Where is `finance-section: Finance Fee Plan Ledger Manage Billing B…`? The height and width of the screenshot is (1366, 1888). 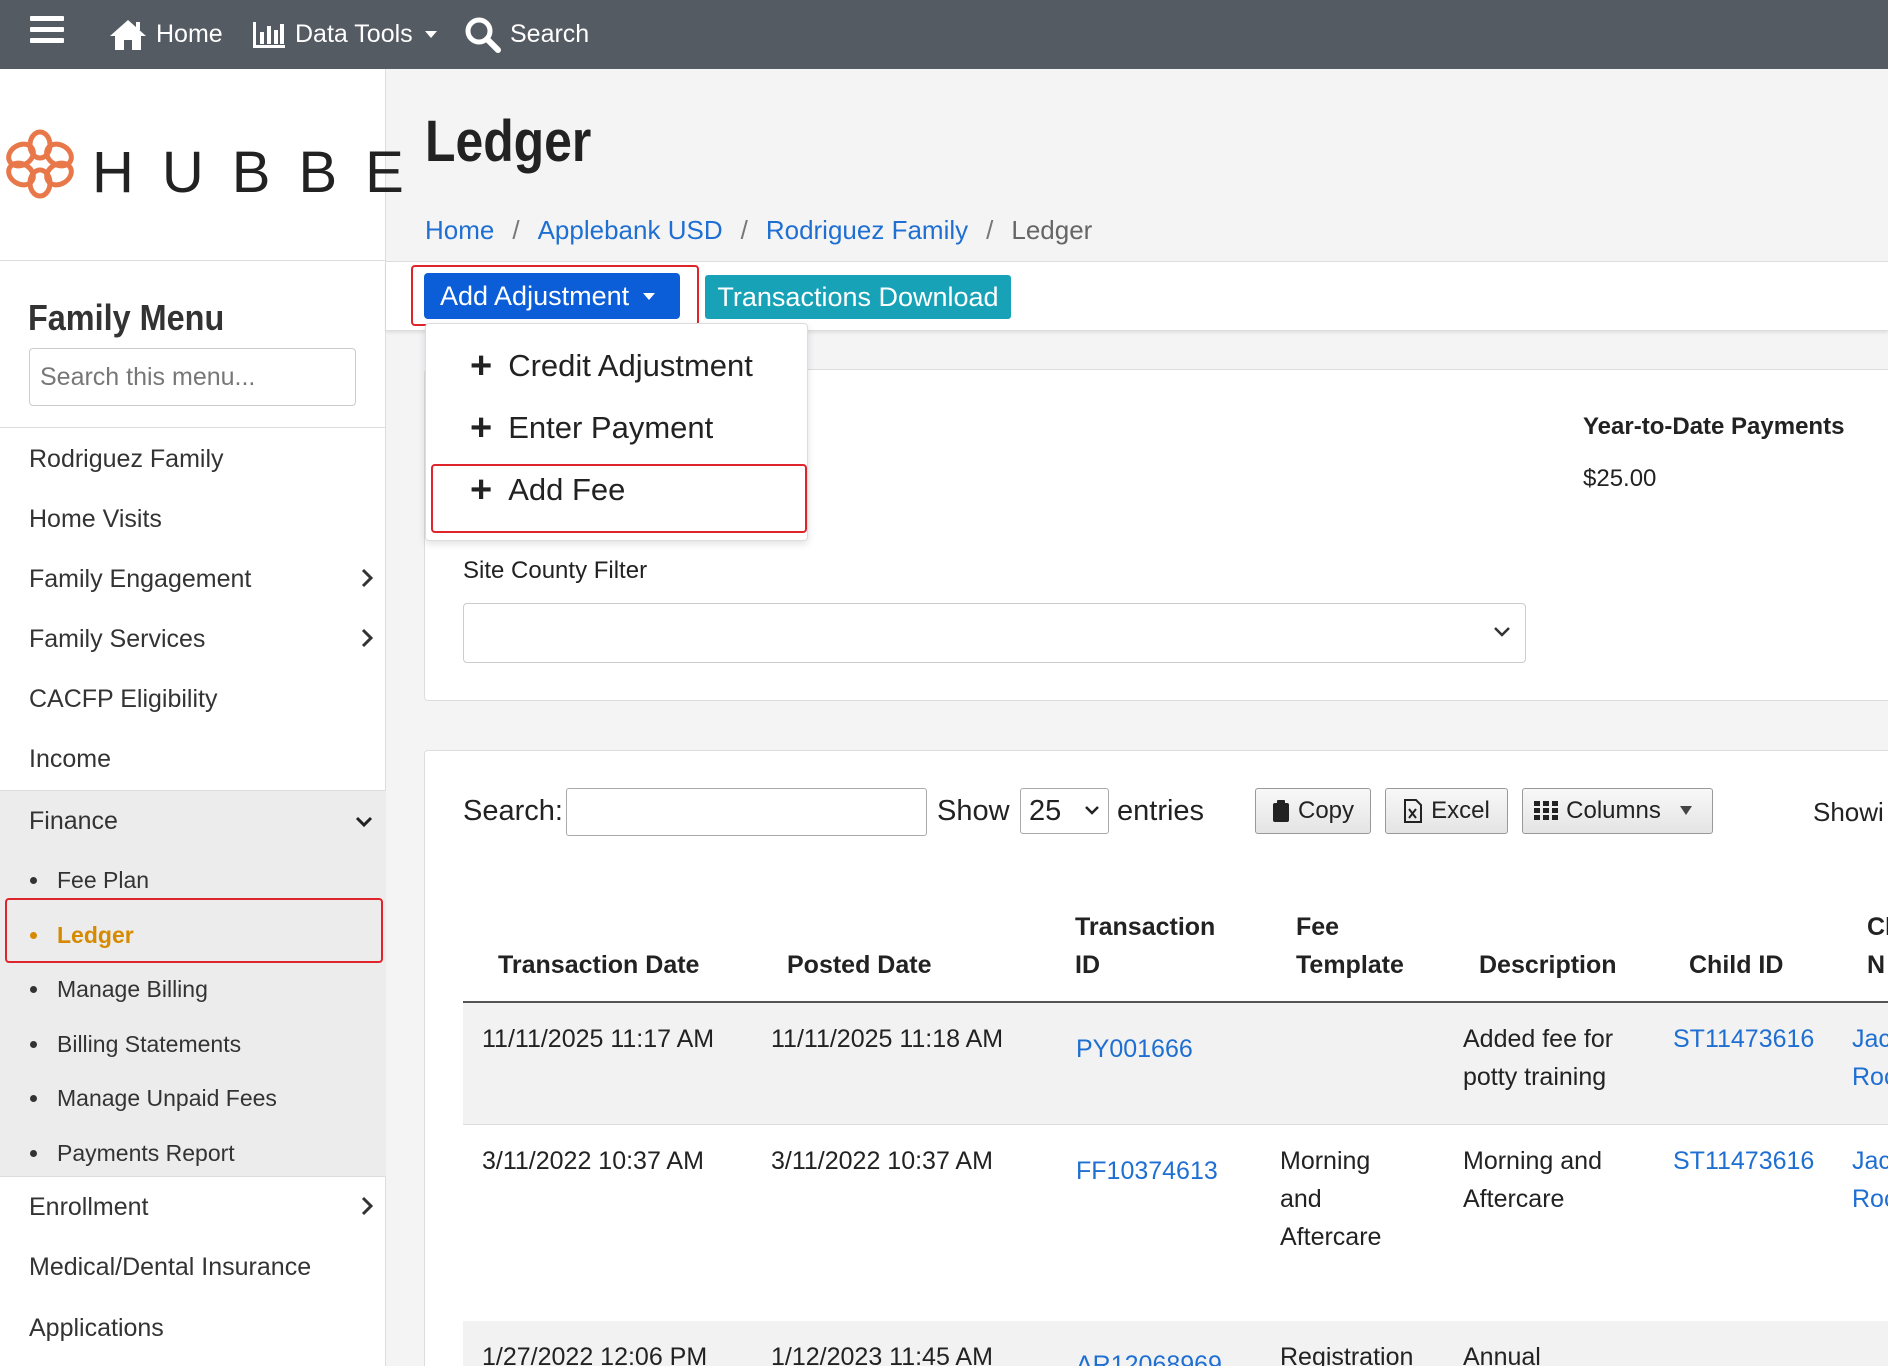 finance-section: Finance Fee Plan Ledger Manage Billing B… is located at coordinates (193, 983).